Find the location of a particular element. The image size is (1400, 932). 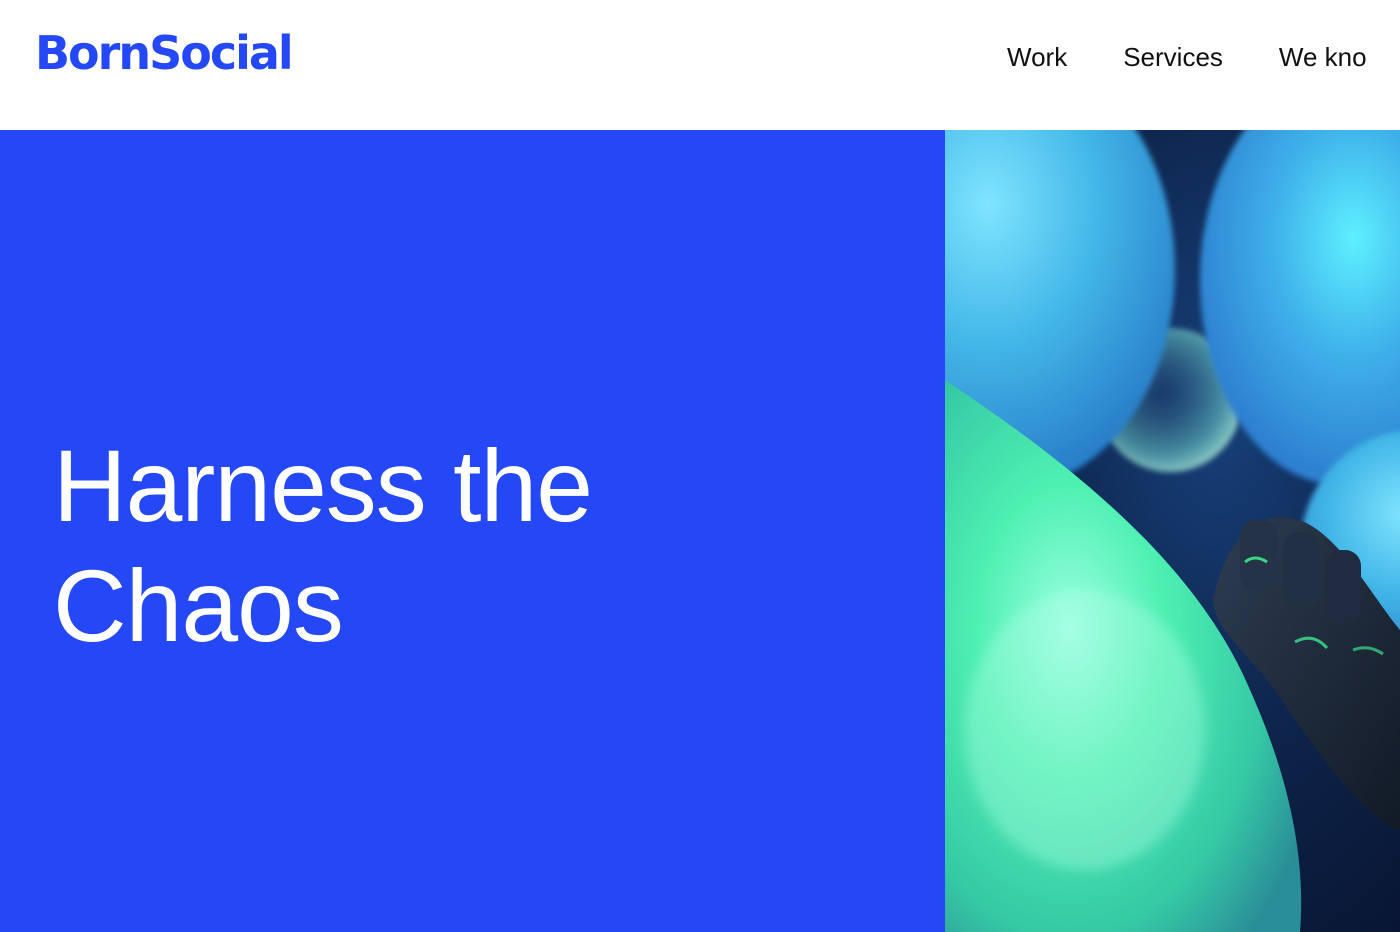

nav-item-we-know: We kno is located at coordinates (1323, 57).